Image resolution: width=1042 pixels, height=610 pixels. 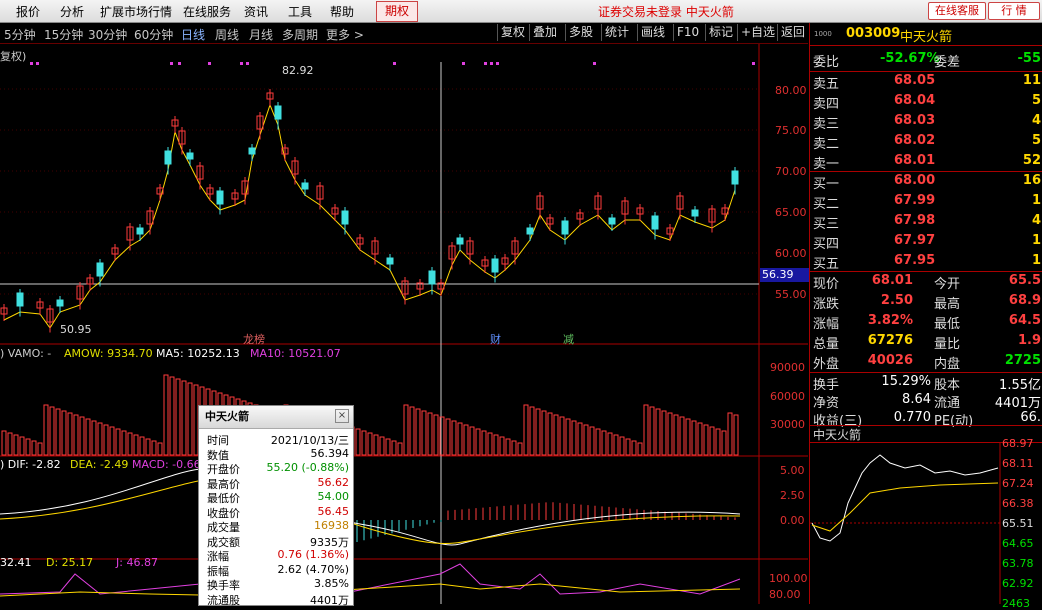 What do you see at coordinates (915, 220) in the screenshot?
I see `bid-price: 67.98` at bounding box center [915, 220].